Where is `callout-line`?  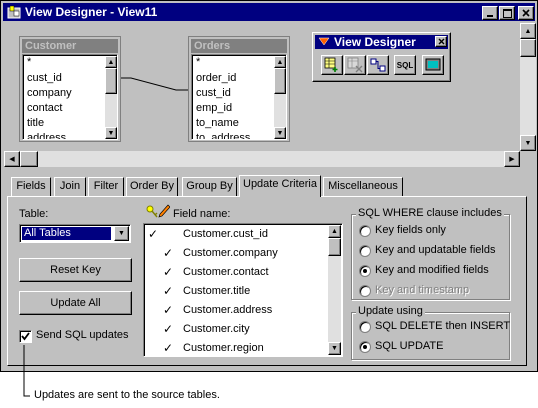
callout-line is located at coordinates (26, 371).